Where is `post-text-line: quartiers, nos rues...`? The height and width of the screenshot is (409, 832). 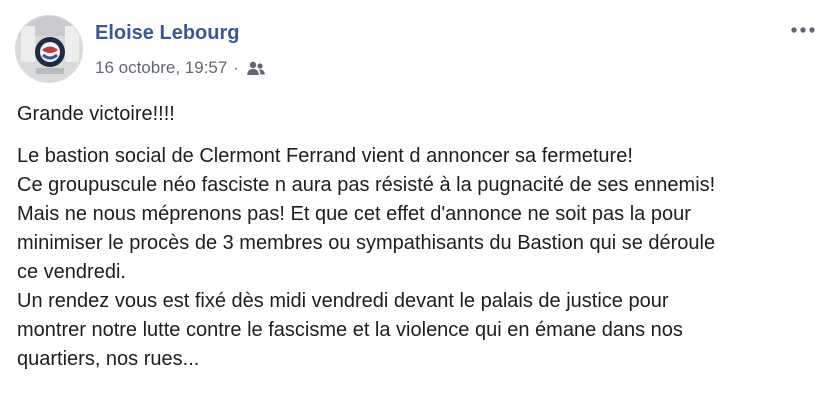 post-text-line: quartiers, nos rues... is located at coordinates (108, 359).